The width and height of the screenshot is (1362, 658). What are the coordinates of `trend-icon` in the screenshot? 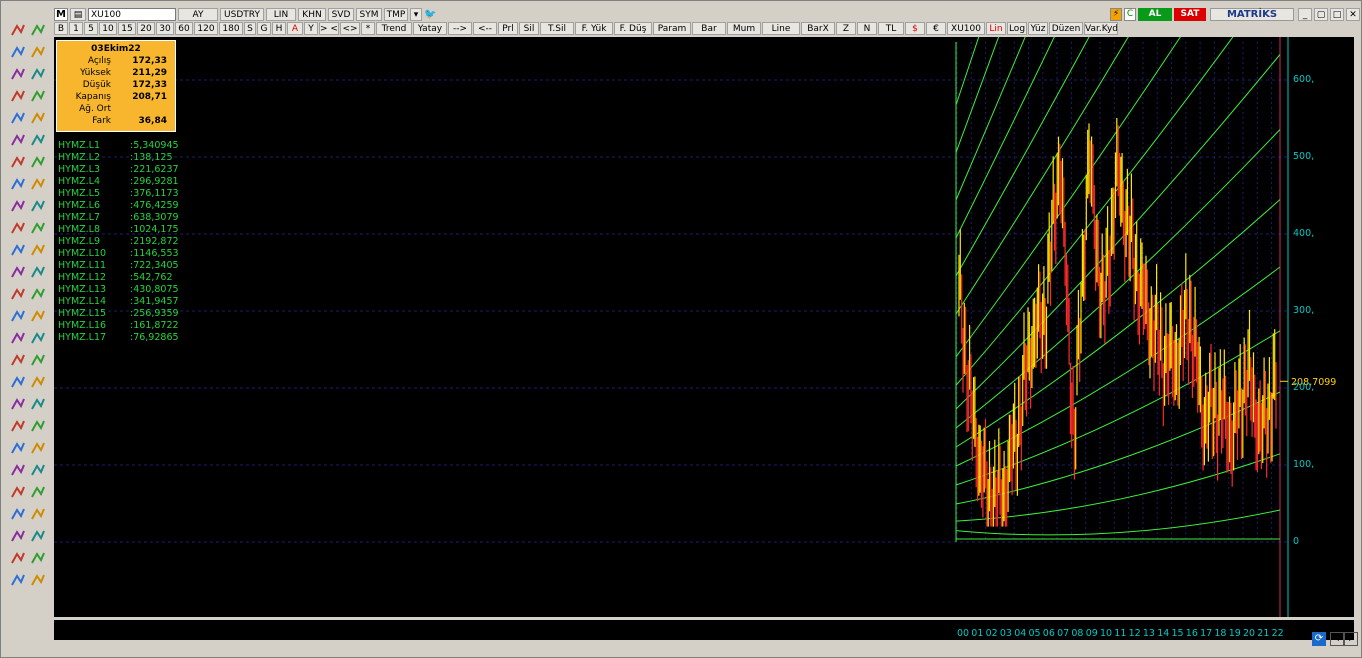 It's located at (18, 118).